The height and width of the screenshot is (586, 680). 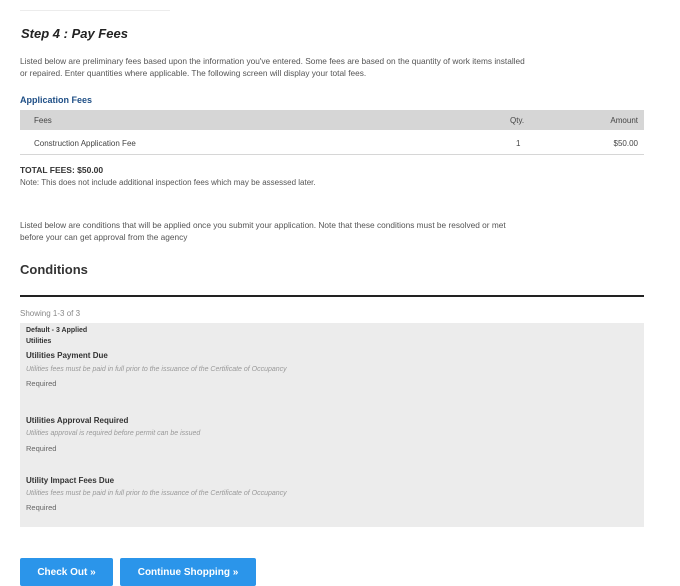 What do you see at coordinates (56, 100) in the screenshot?
I see `application-fees-label: Application Fees` at bounding box center [56, 100].